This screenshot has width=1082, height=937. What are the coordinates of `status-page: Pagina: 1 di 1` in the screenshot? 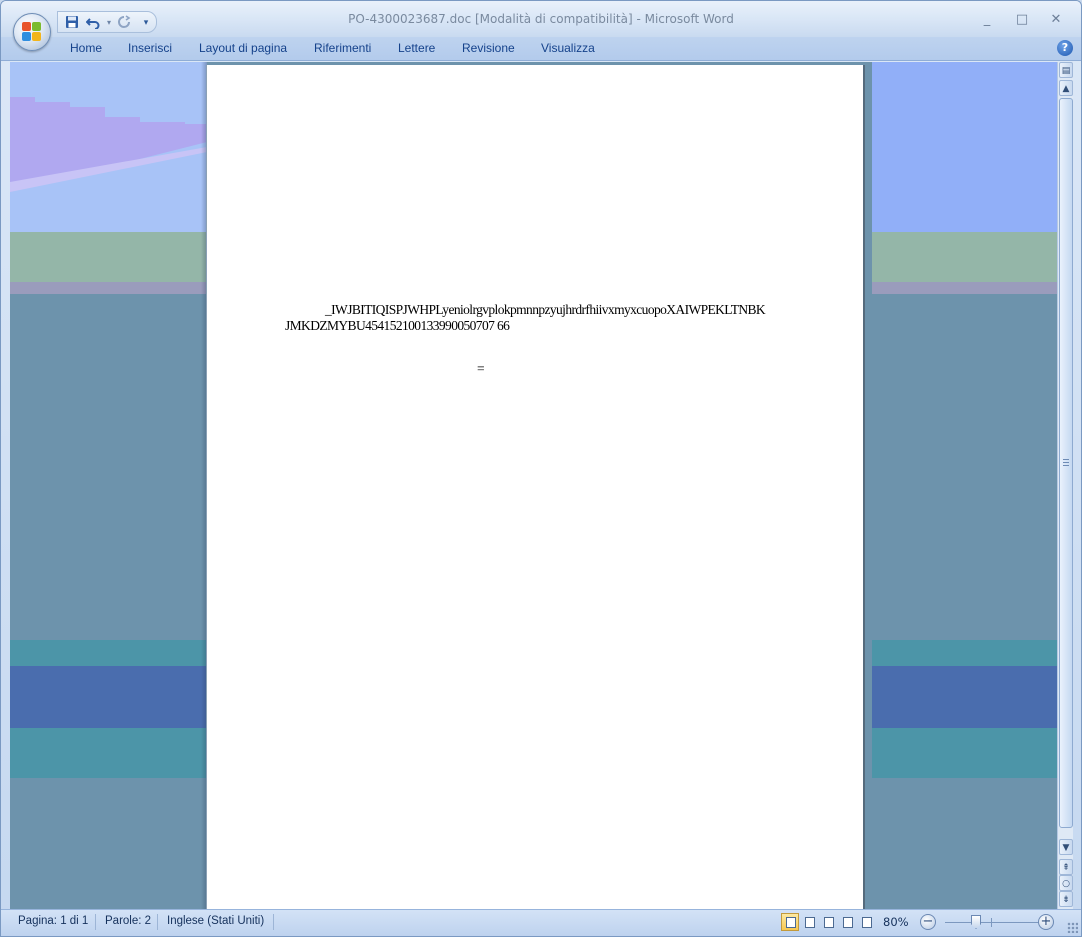 It's located at (53, 921).